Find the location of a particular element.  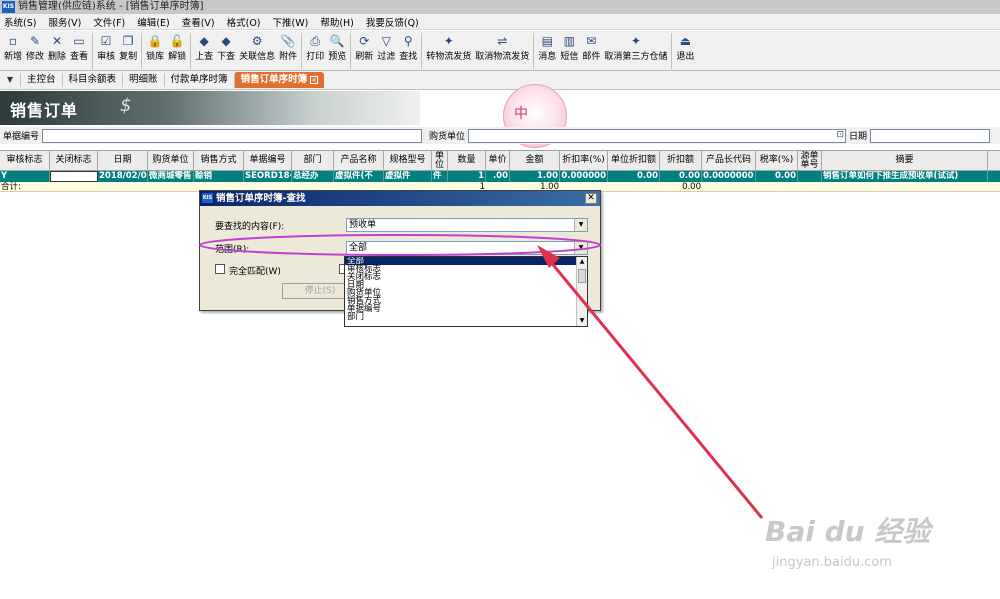

table-cell: 0.000000 is located at coordinates (584, 176).